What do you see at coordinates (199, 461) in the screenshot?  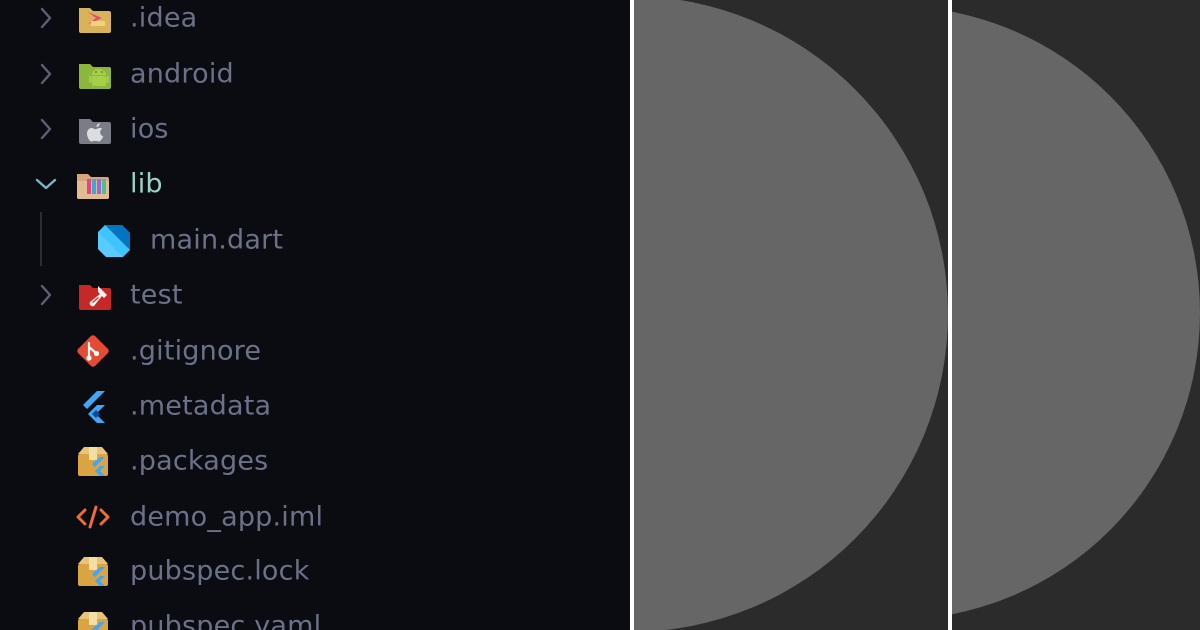 I see `tree-item-label: .packages` at bounding box center [199, 461].